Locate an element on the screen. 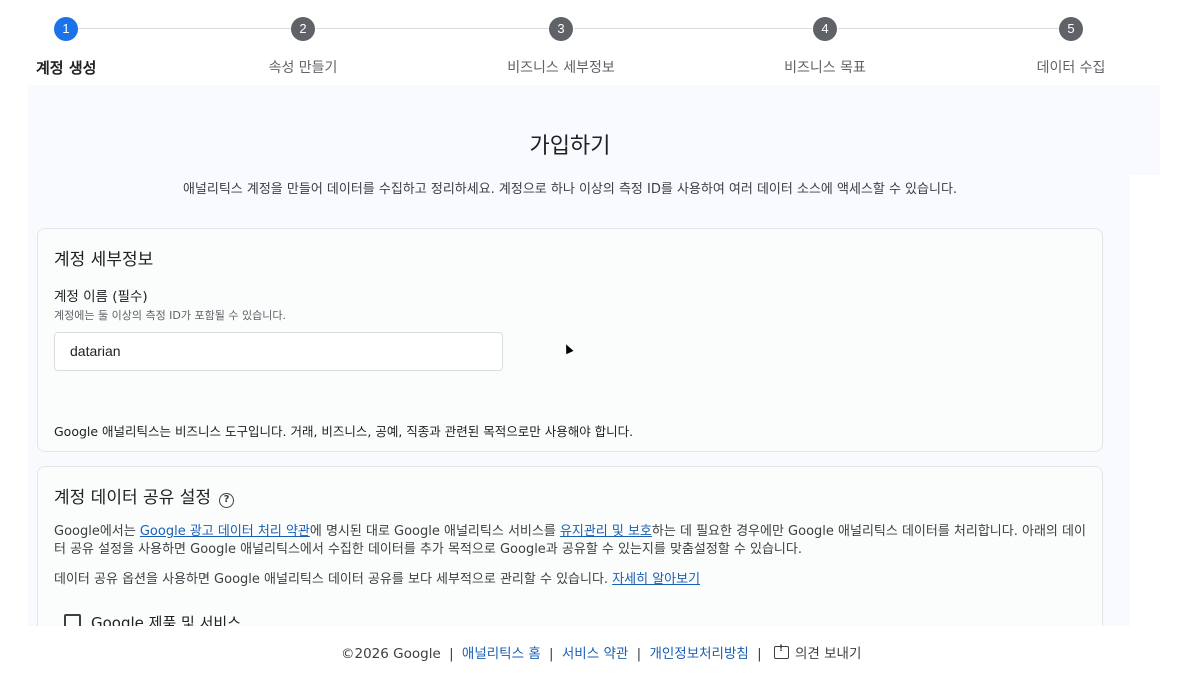  step-4-indicator: 4 is located at coordinates (825, 29).